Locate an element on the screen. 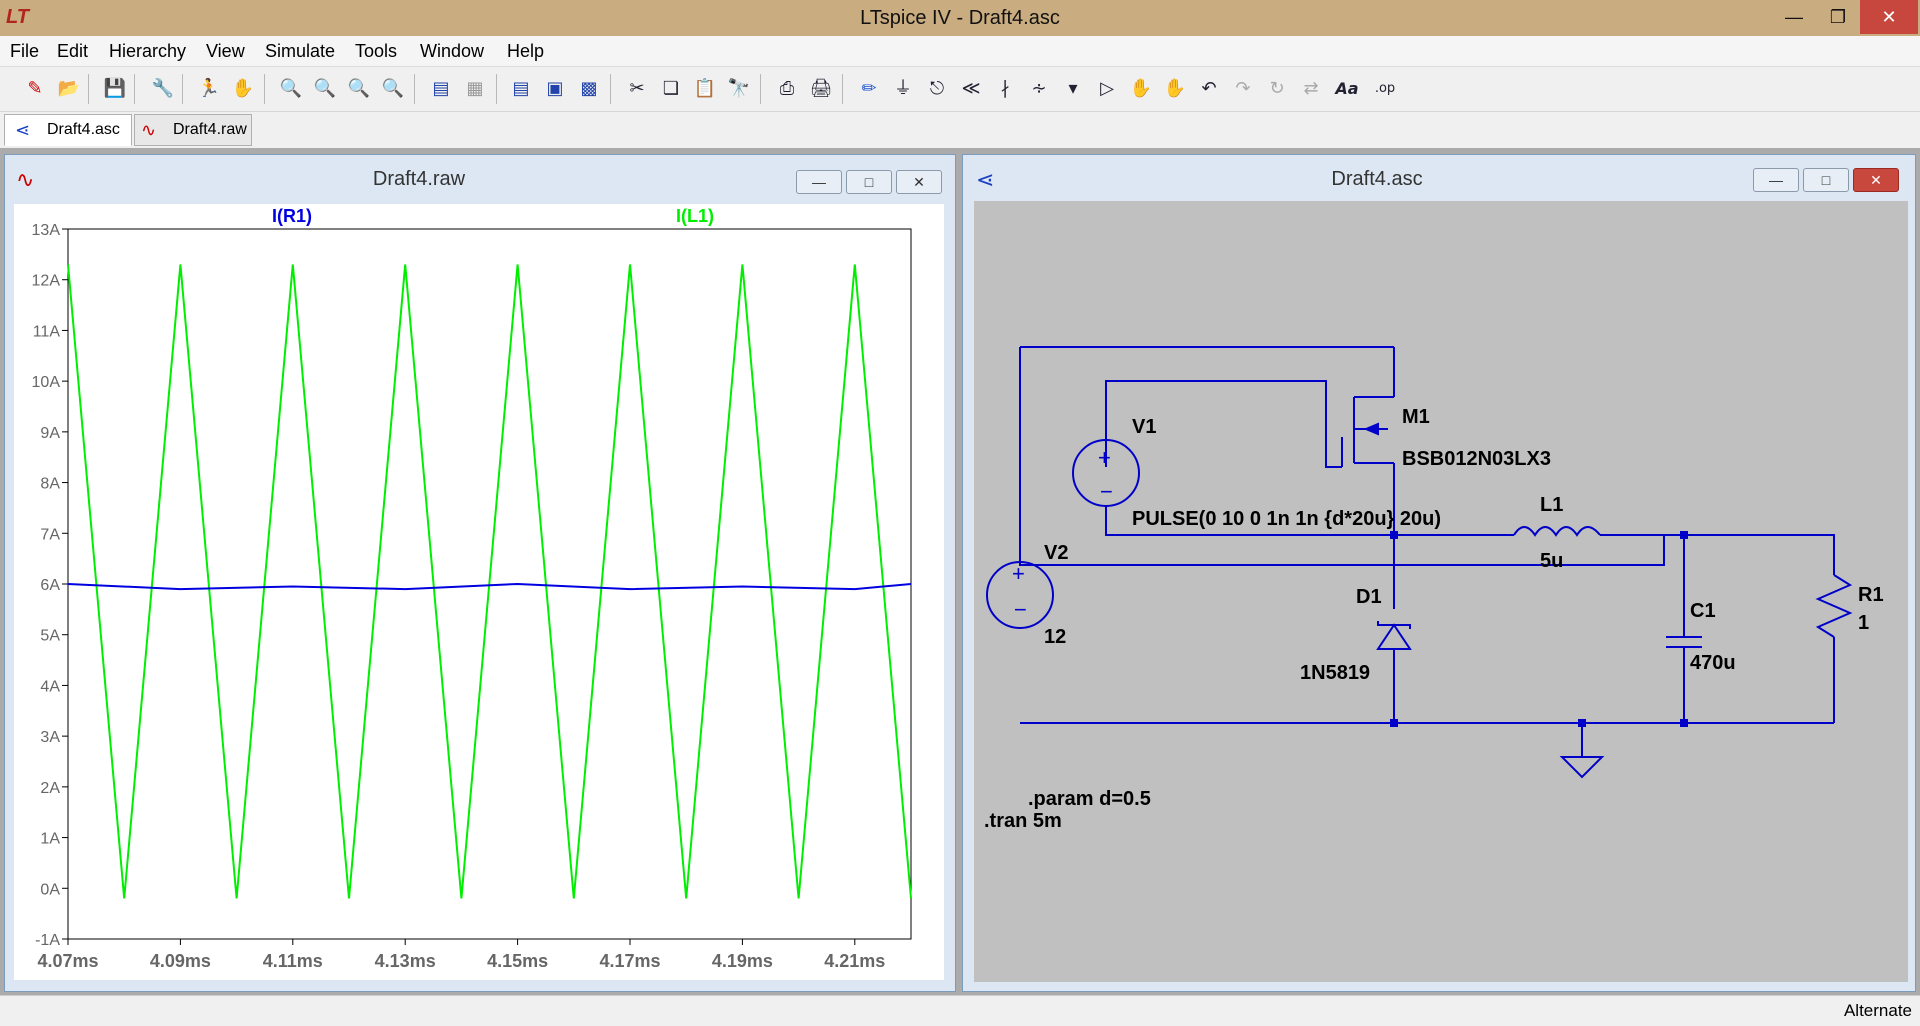  menu-file: File is located at coordinates (24, 51).